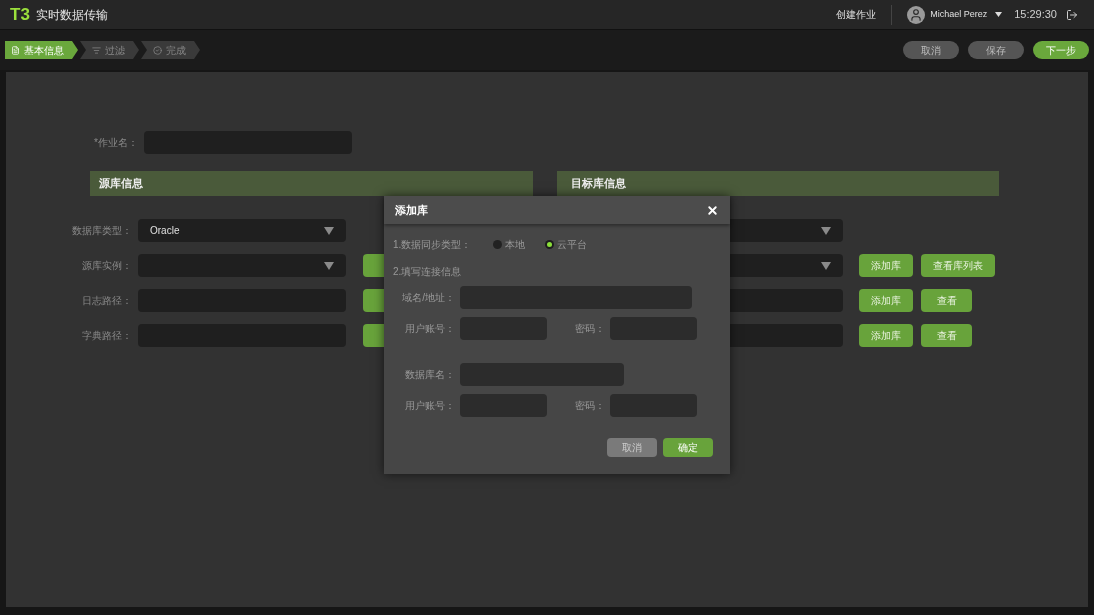  What do you see at coordinates (688, 447) in the screenshot?
I see `dialog-button: 确定` at bounding box center [688, 447].